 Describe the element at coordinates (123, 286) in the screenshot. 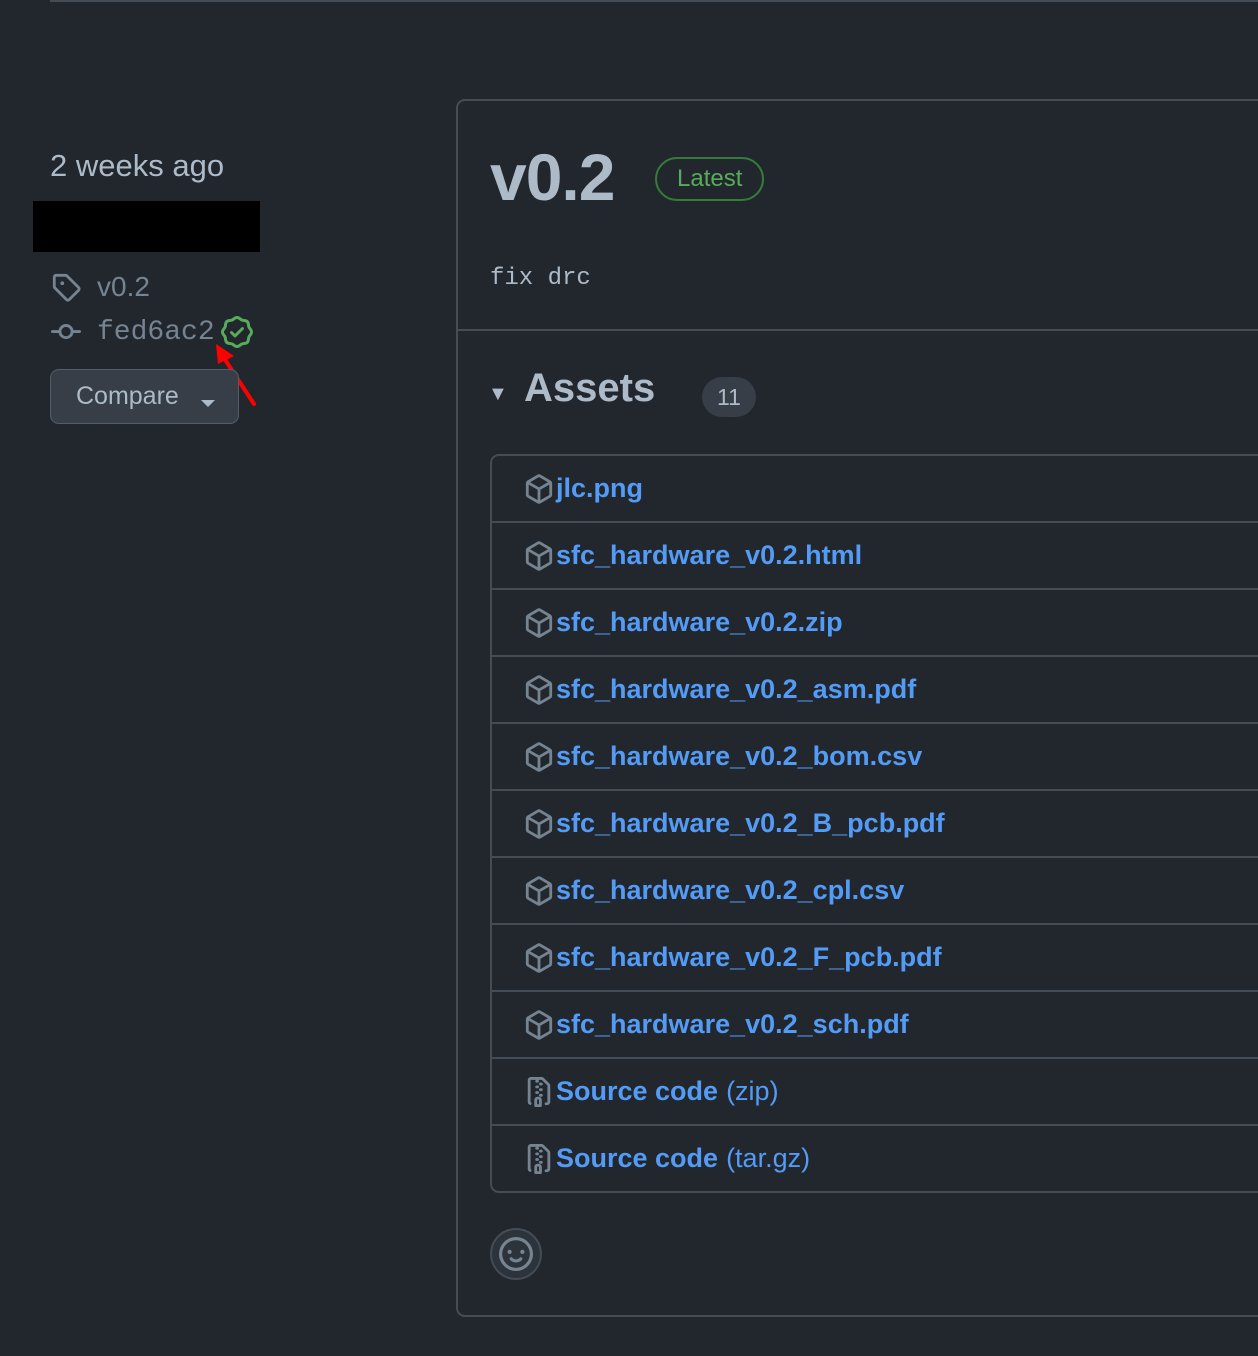

I see `tag-label: v0.2` at that location.